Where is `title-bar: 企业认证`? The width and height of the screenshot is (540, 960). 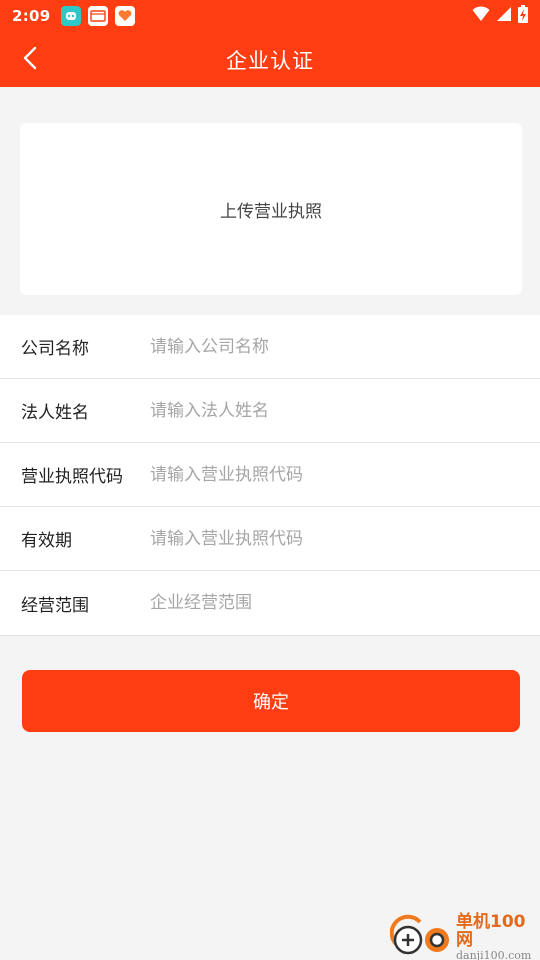 title-bar: 企业认证 is located at coordinates (270, 59).